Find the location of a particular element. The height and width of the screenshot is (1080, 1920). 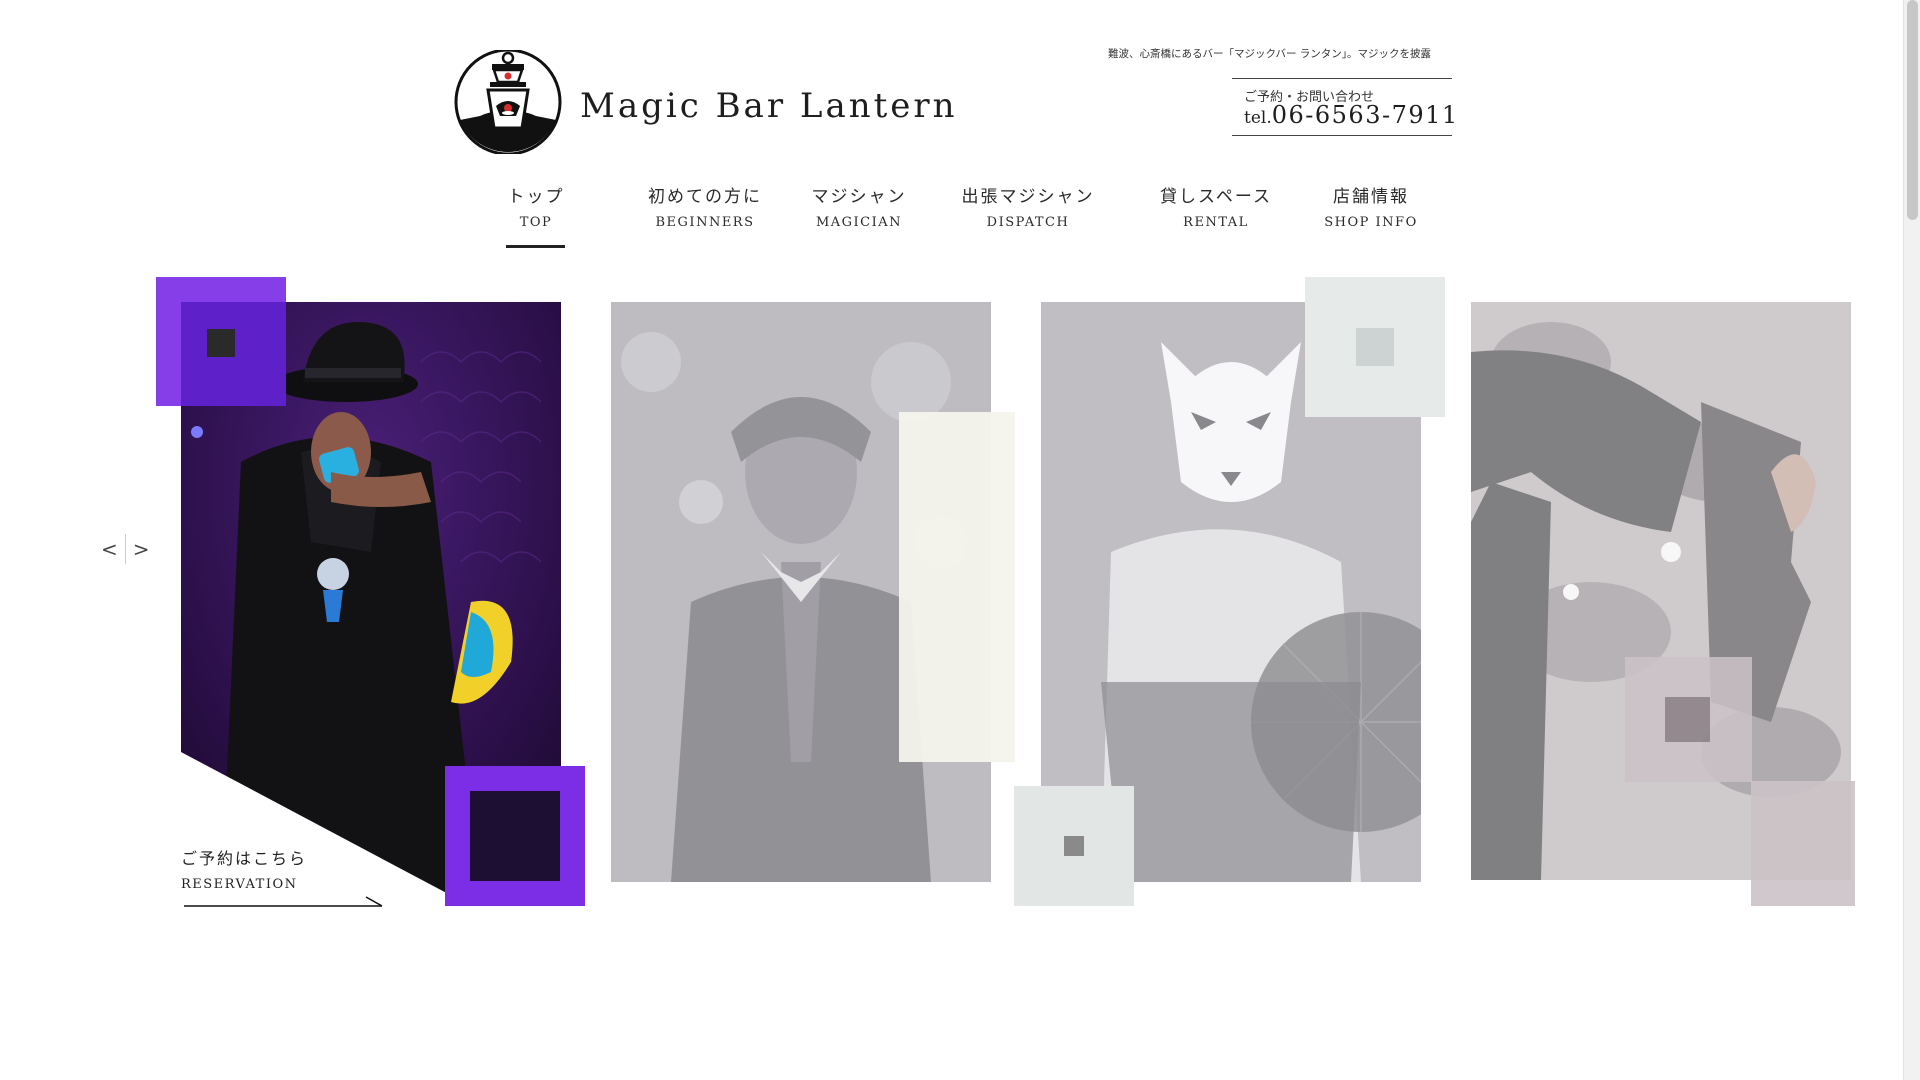

nav-item-label-en: DISPATCH is located at coordinates (1028, 222).